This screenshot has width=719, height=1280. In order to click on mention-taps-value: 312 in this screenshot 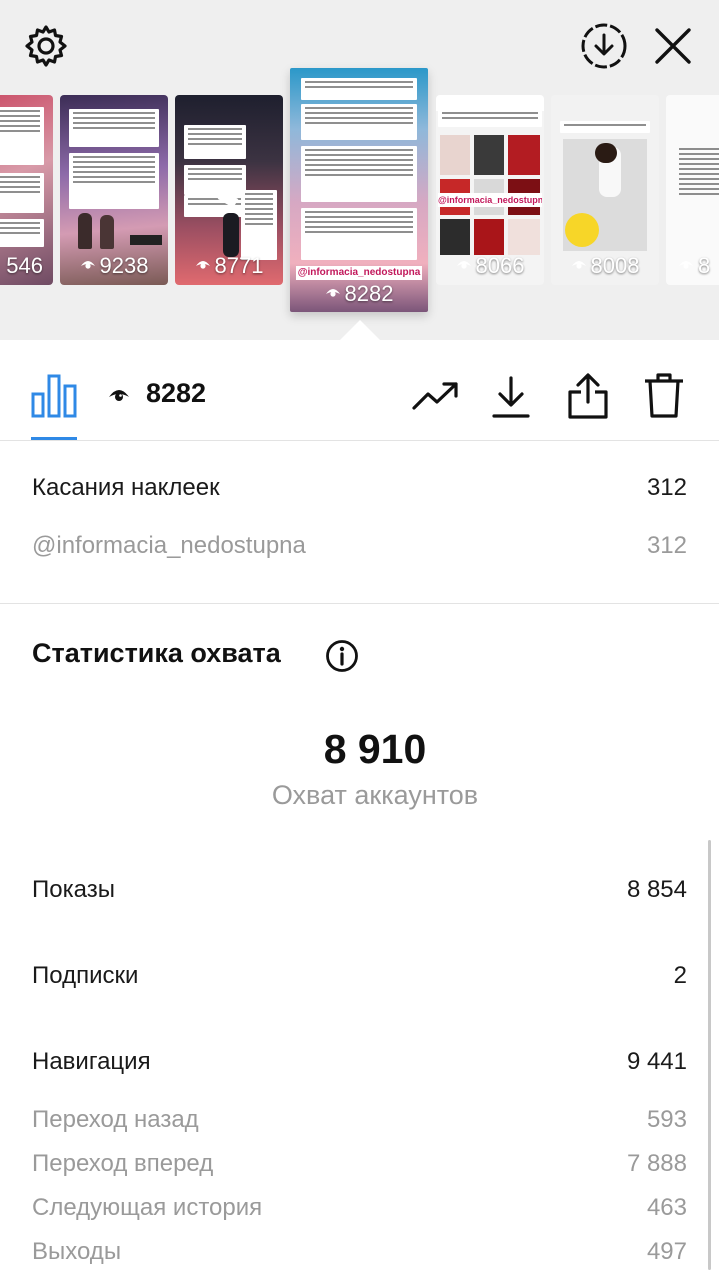, I will do `click(666, 545)`.